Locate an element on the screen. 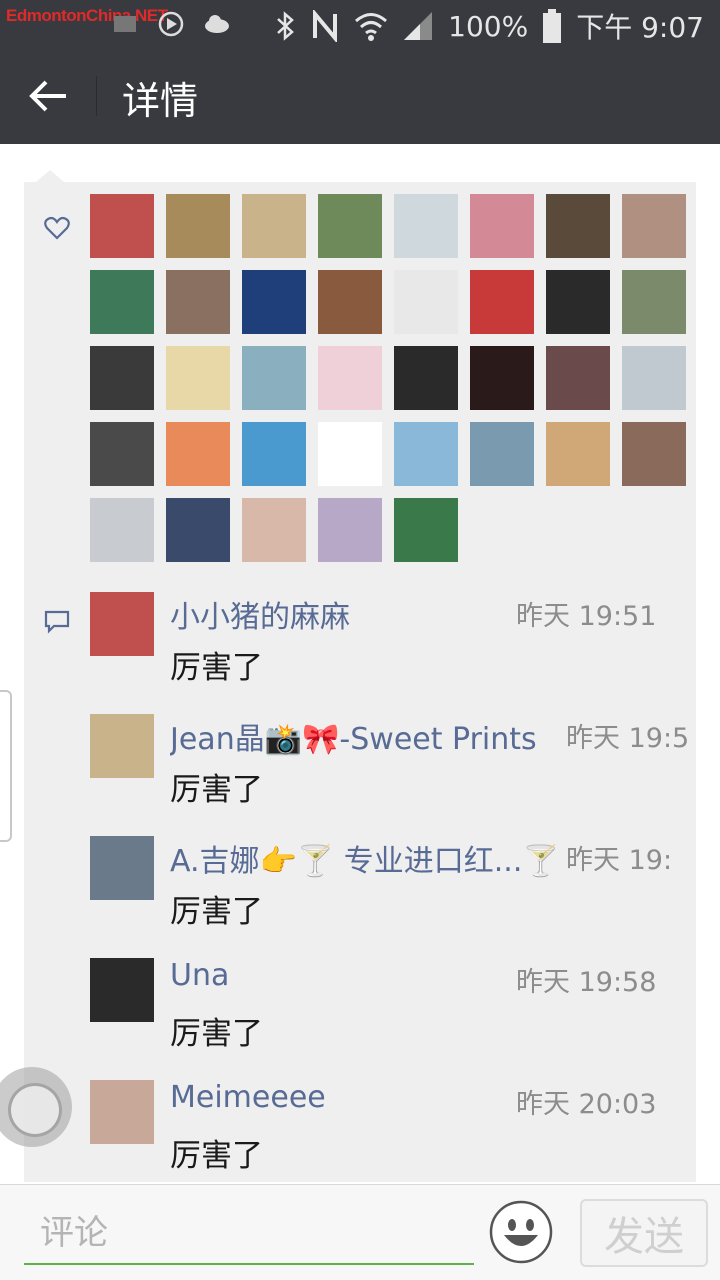 This screenshot has width=720, height=1280. system-indicators: 100% 下午 9:07 is located at coordinates (489, 26).